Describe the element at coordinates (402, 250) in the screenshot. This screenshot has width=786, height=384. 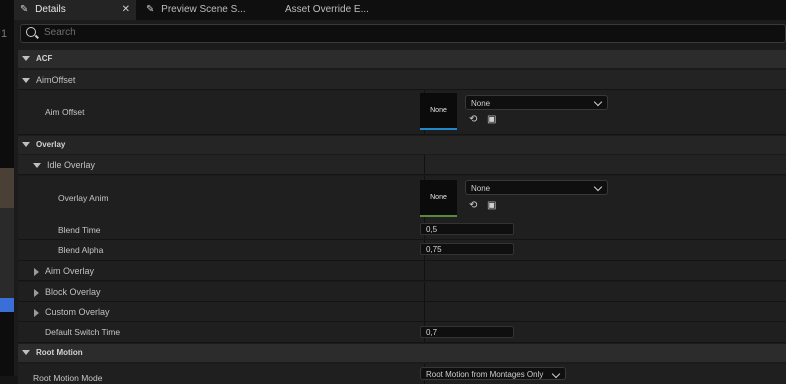
I see `property-blend-alpha: Blend Alpha 0,75` at that location.